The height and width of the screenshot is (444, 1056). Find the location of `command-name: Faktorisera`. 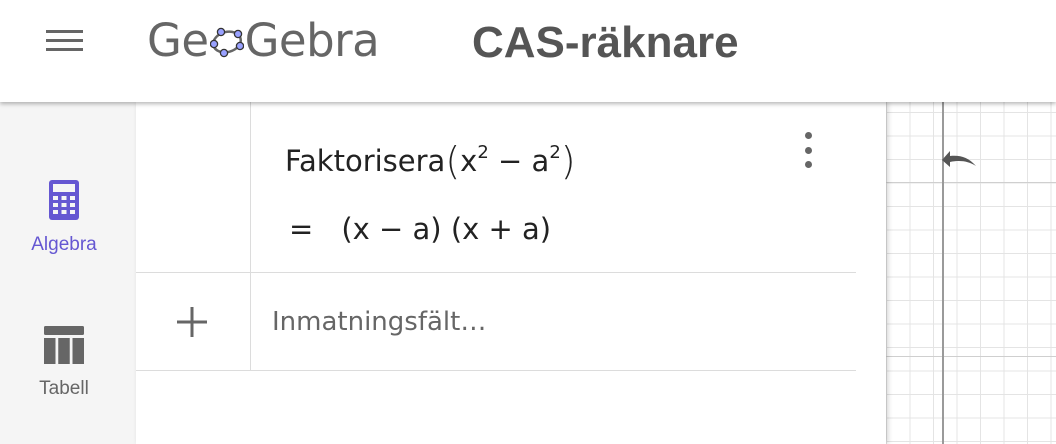

command-name: Faktorisera is located at coordinates (365, 161).